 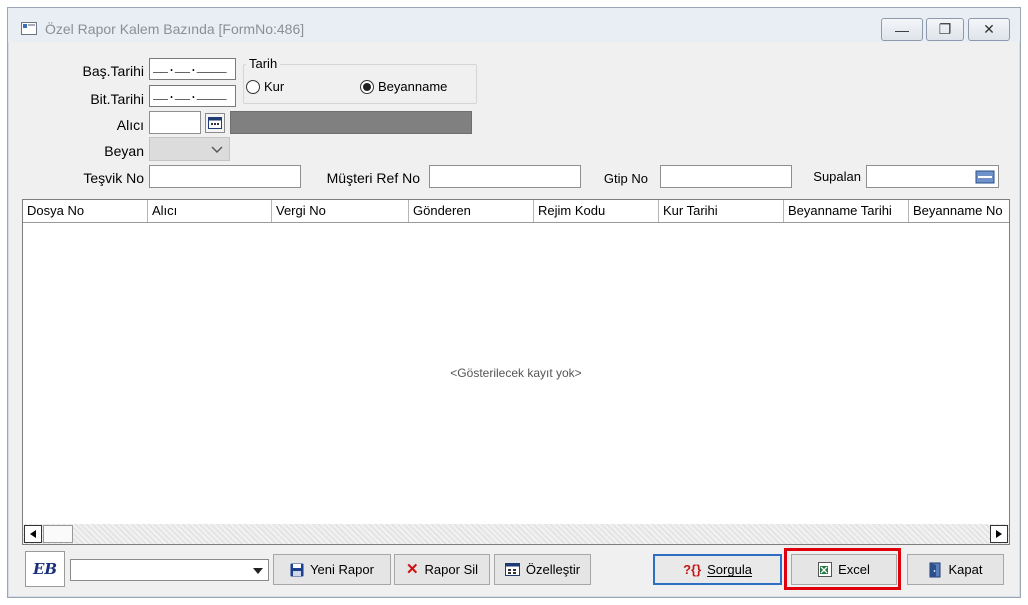 I want to click on col-dosya-no: Dosya No, so click(x=85, y=211).